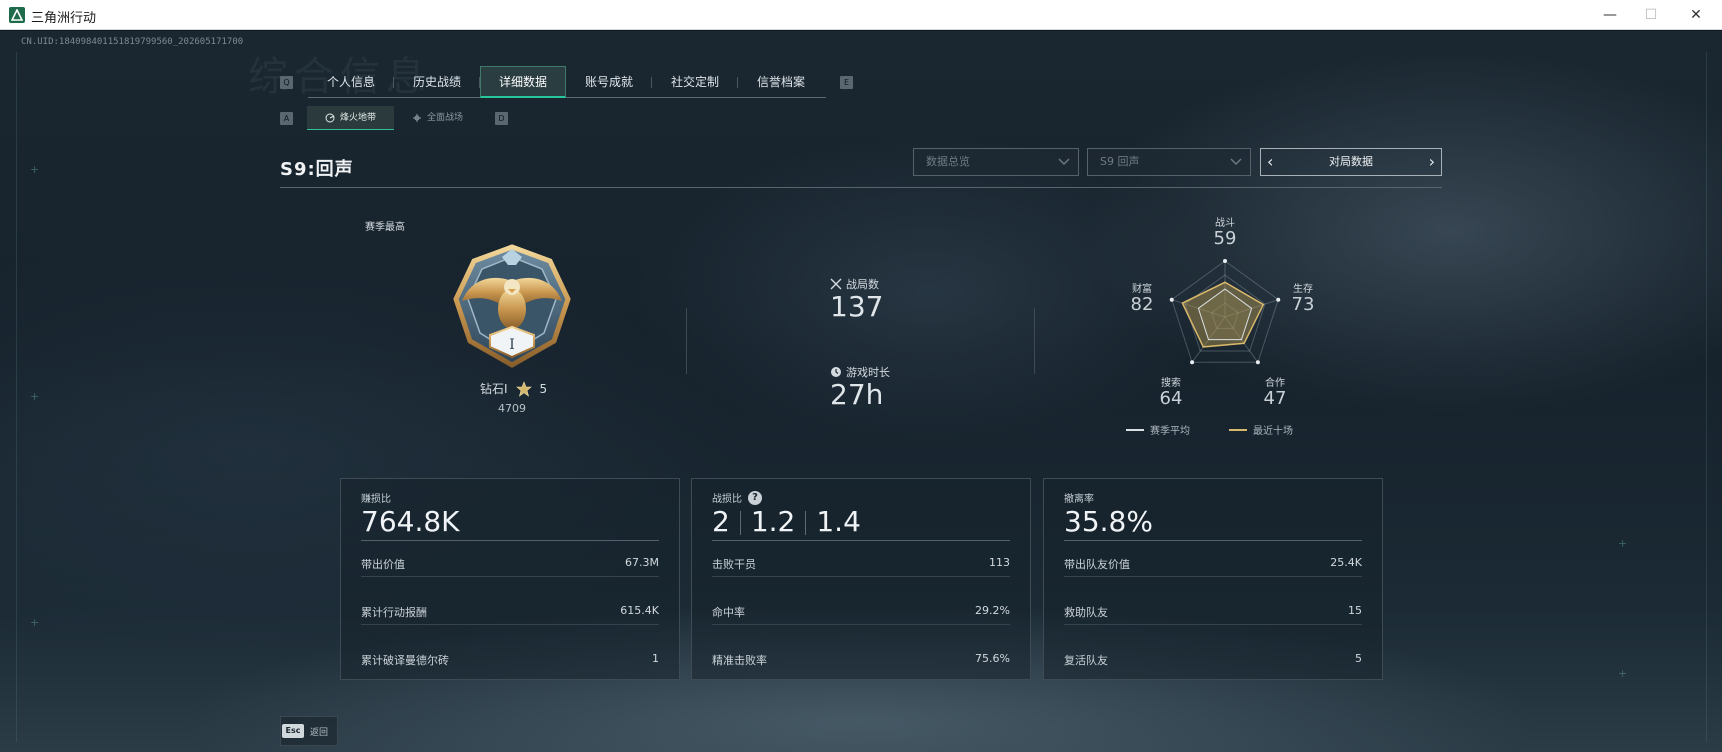  I want to click on legend-recent-label: 最近十场, so click(1273, 431).